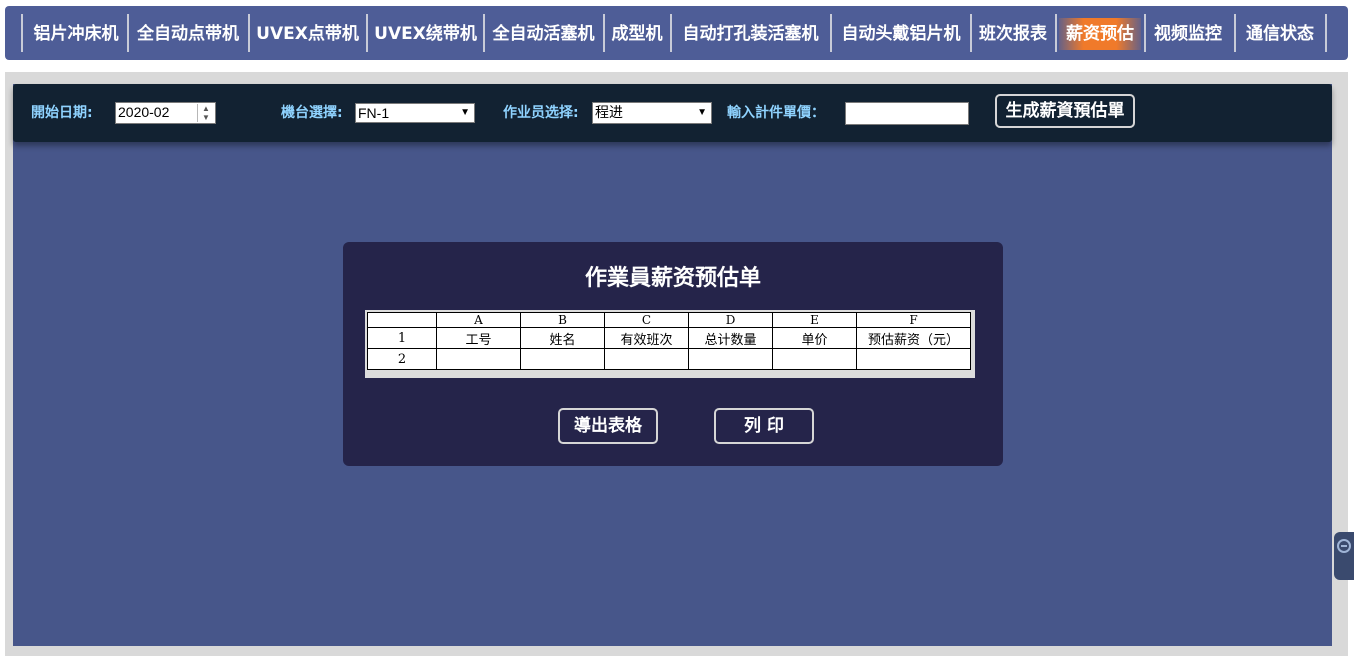  I want to click on column-header: C, so click(646, 320).